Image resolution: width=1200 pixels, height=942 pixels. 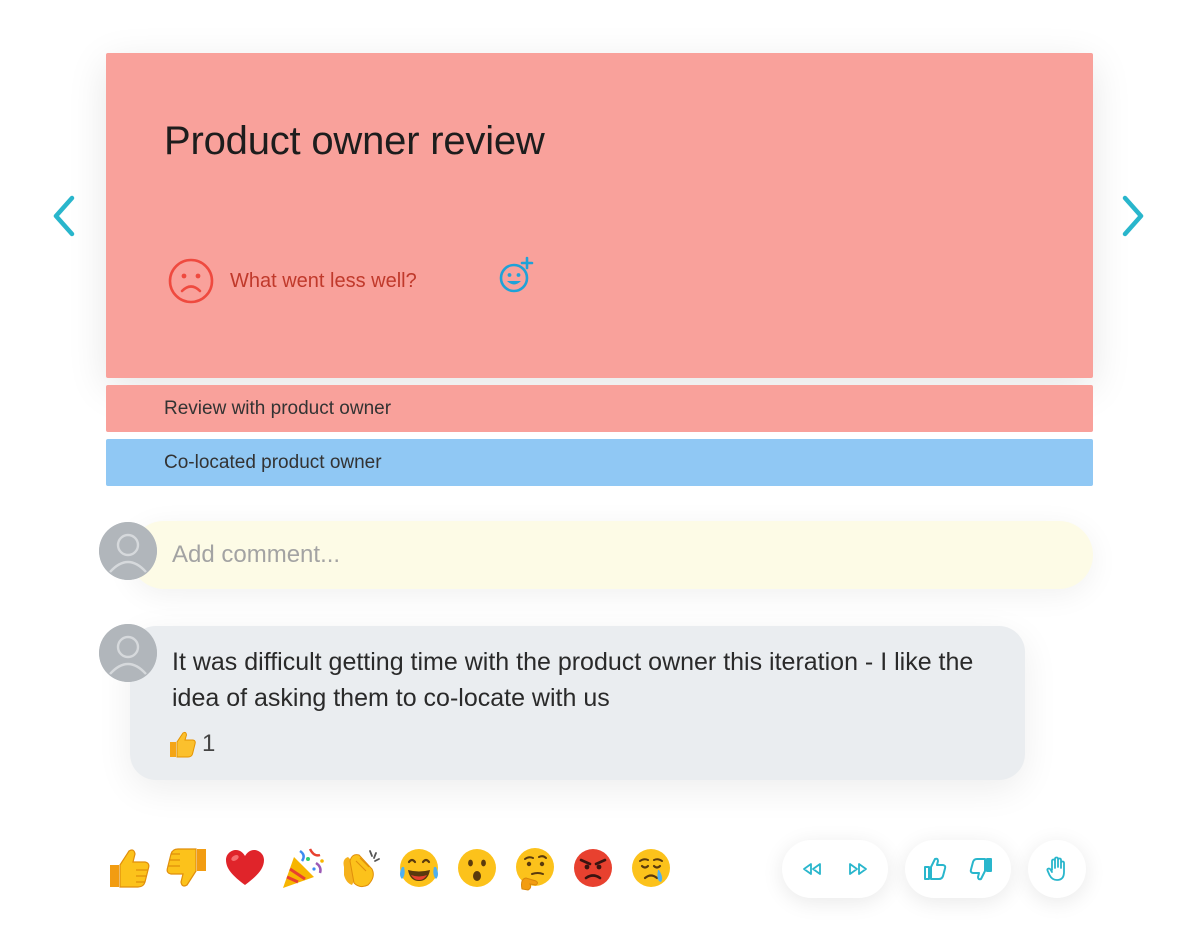 I want to click on rewind-button, so click(x=812, y=869).